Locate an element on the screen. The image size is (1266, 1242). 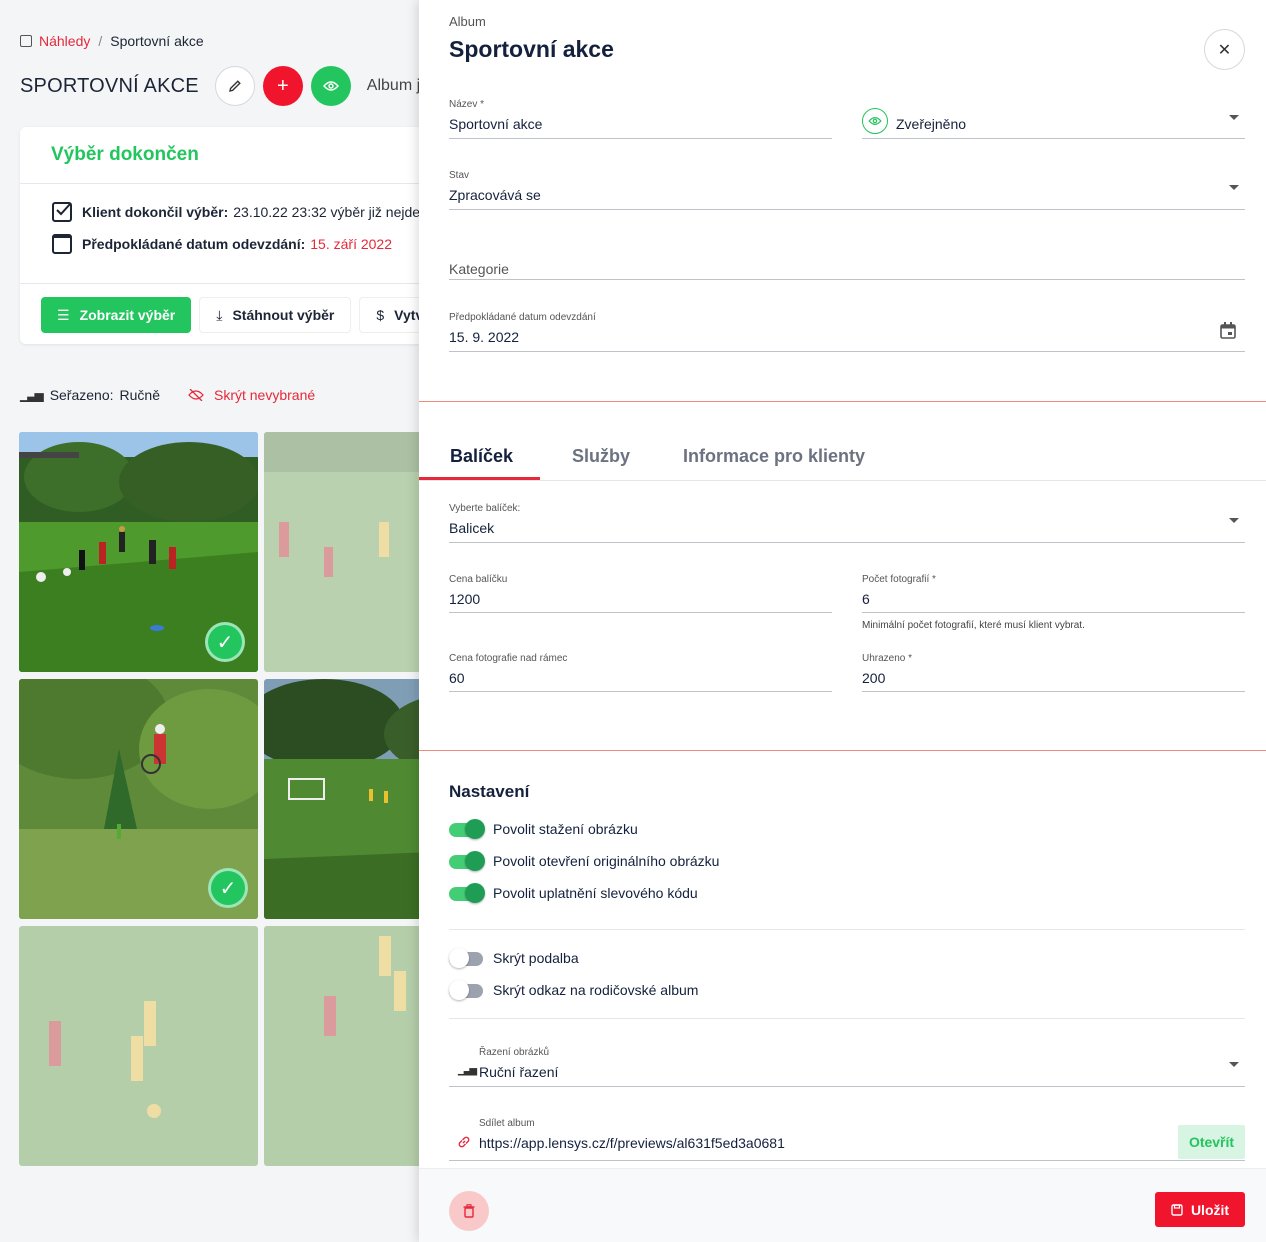
add-button: + is located at coordinates (282, 86).